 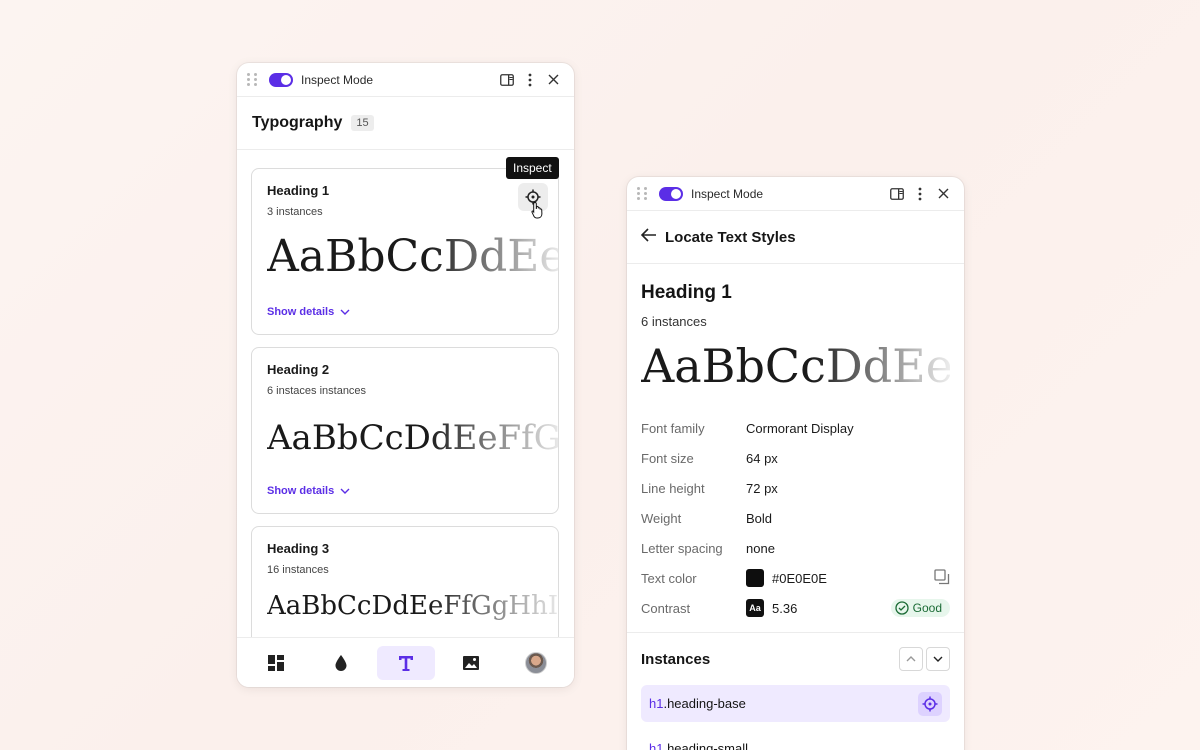 What do you see at coordinates (661, 518) in the screenshot?
I see `prop-label: Weight` at bounding box center [661, 518].